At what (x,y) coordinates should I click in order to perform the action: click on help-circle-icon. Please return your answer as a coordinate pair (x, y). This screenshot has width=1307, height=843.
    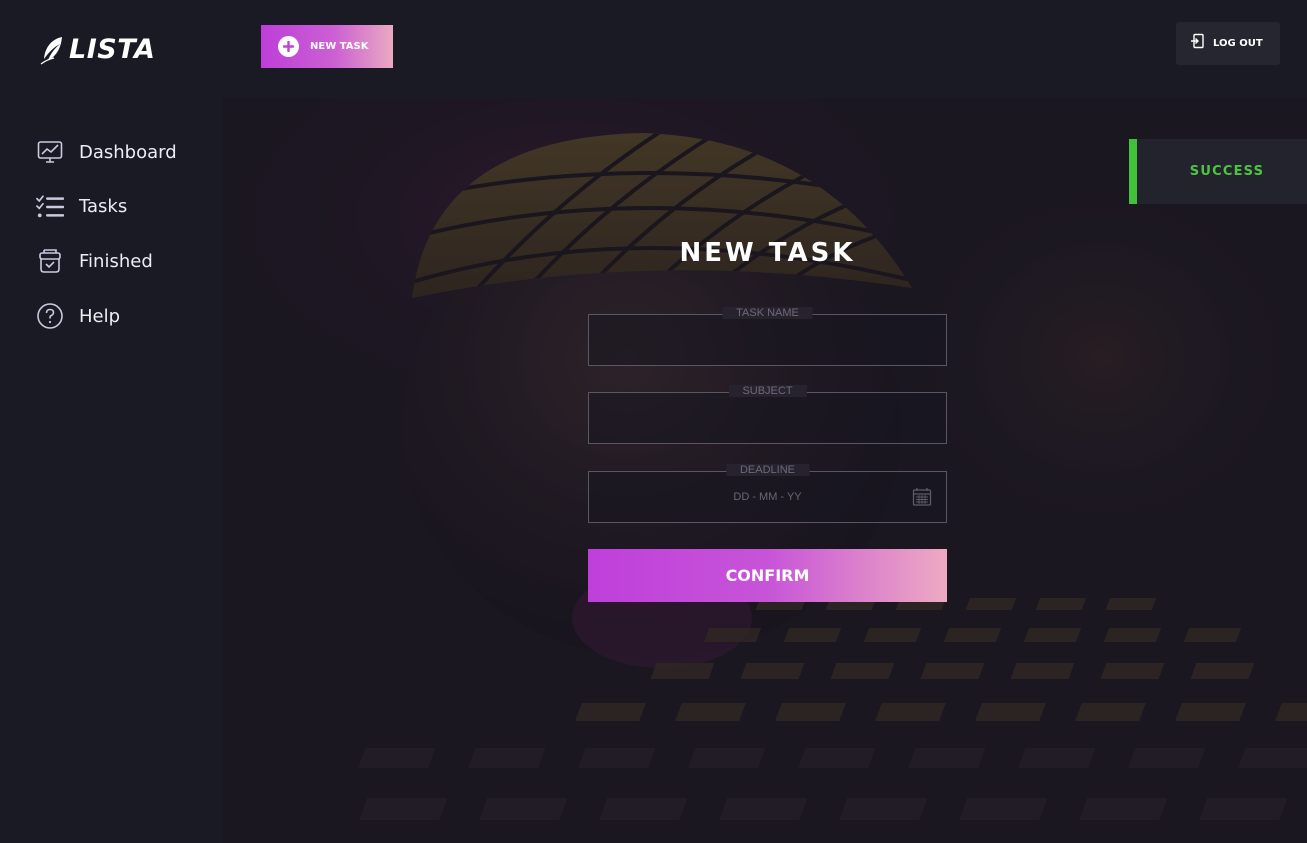
    Looking at the image, I should click on (50, 316).